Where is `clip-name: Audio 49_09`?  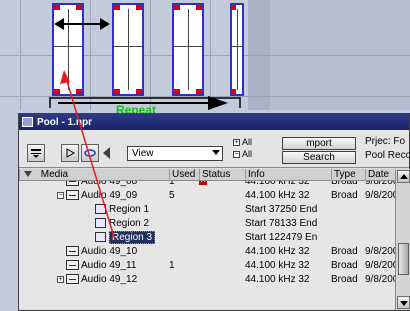 clip-name: Audio 49_09 is located at coordinates (109, 195).